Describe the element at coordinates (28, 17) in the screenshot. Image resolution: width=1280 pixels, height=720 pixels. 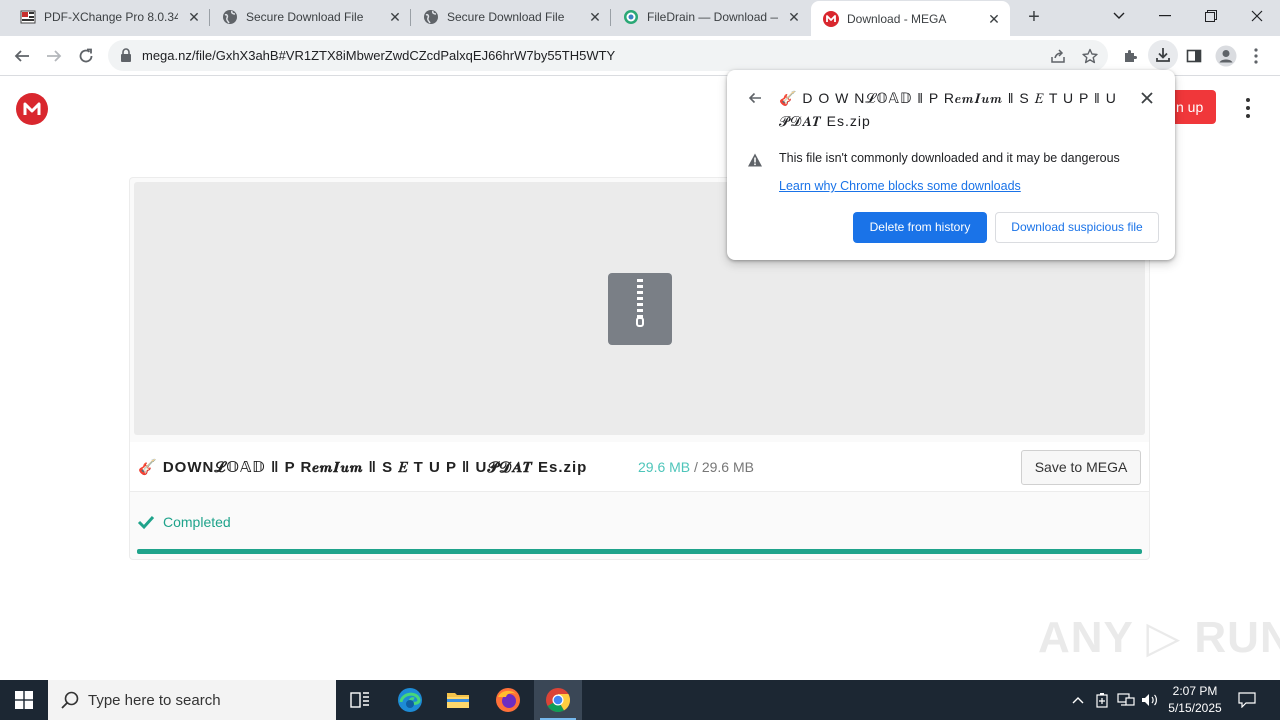
I see `pdf-xchange-icon` at that location.